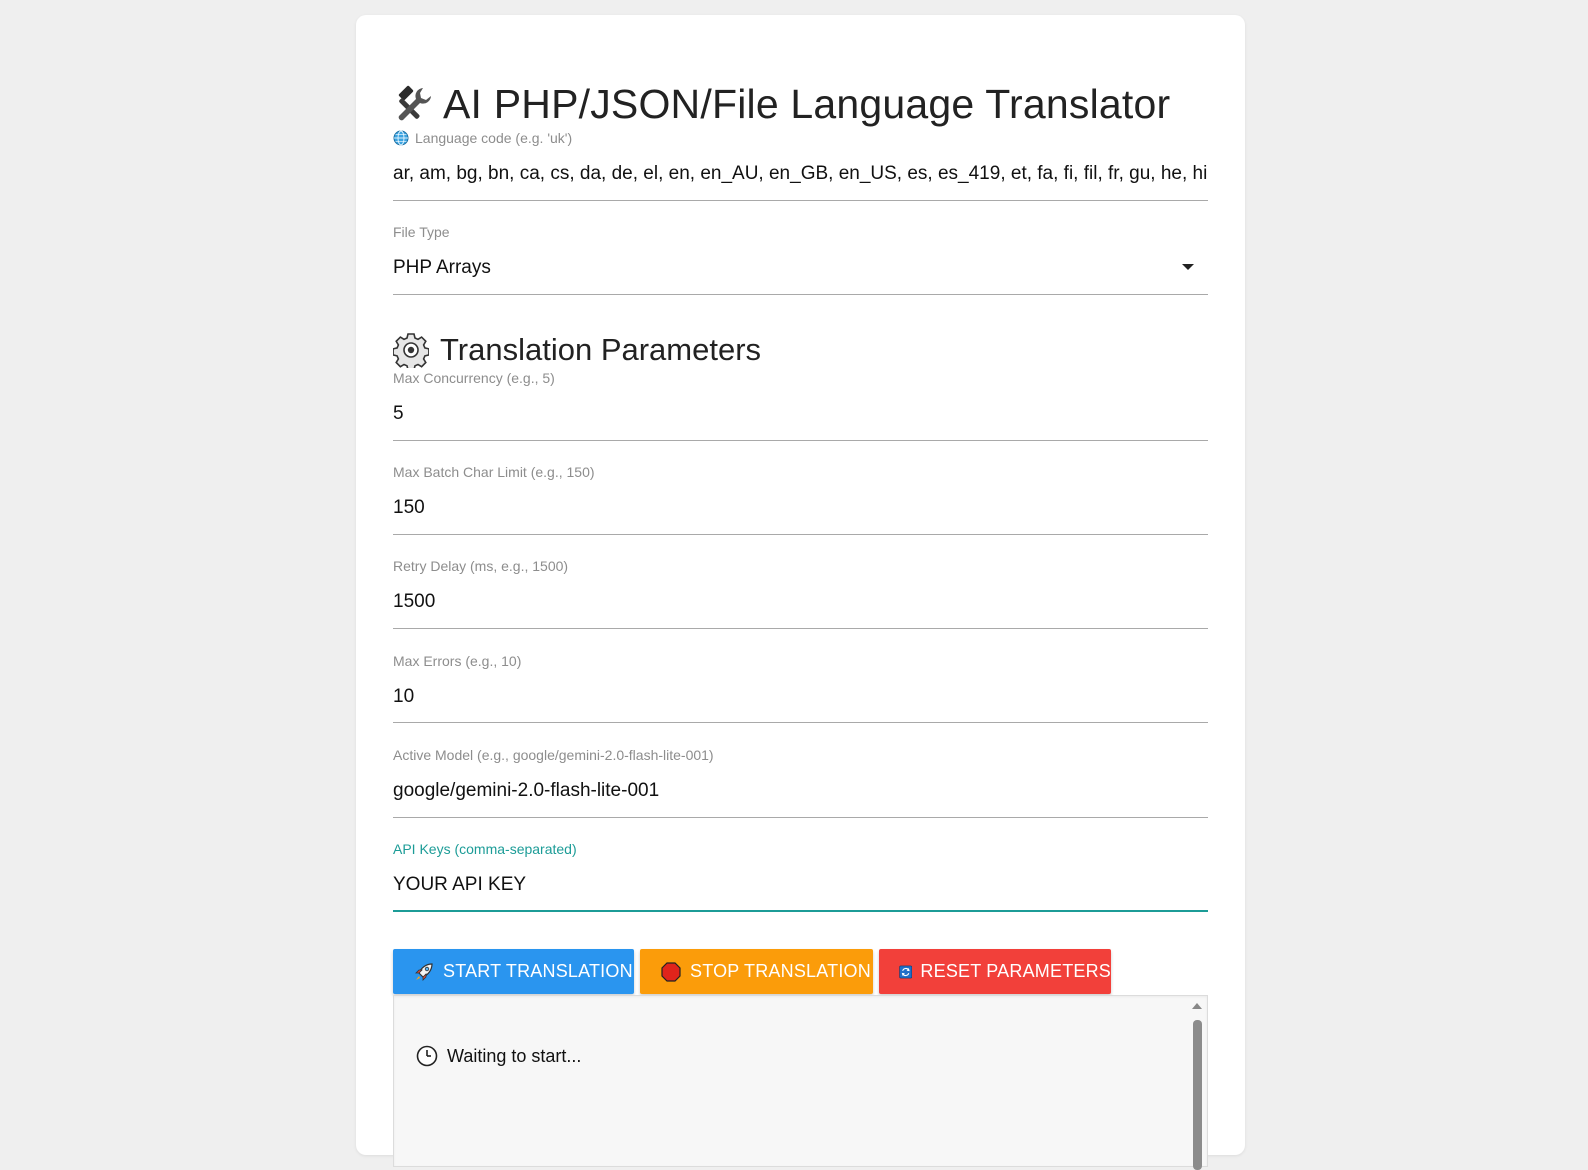  What do you see at coordinates (474, 378) in the screenshot?
I see `max-concurrency-label: Max Concurrency (e.g., 5)` at bounding box center [474, 378].